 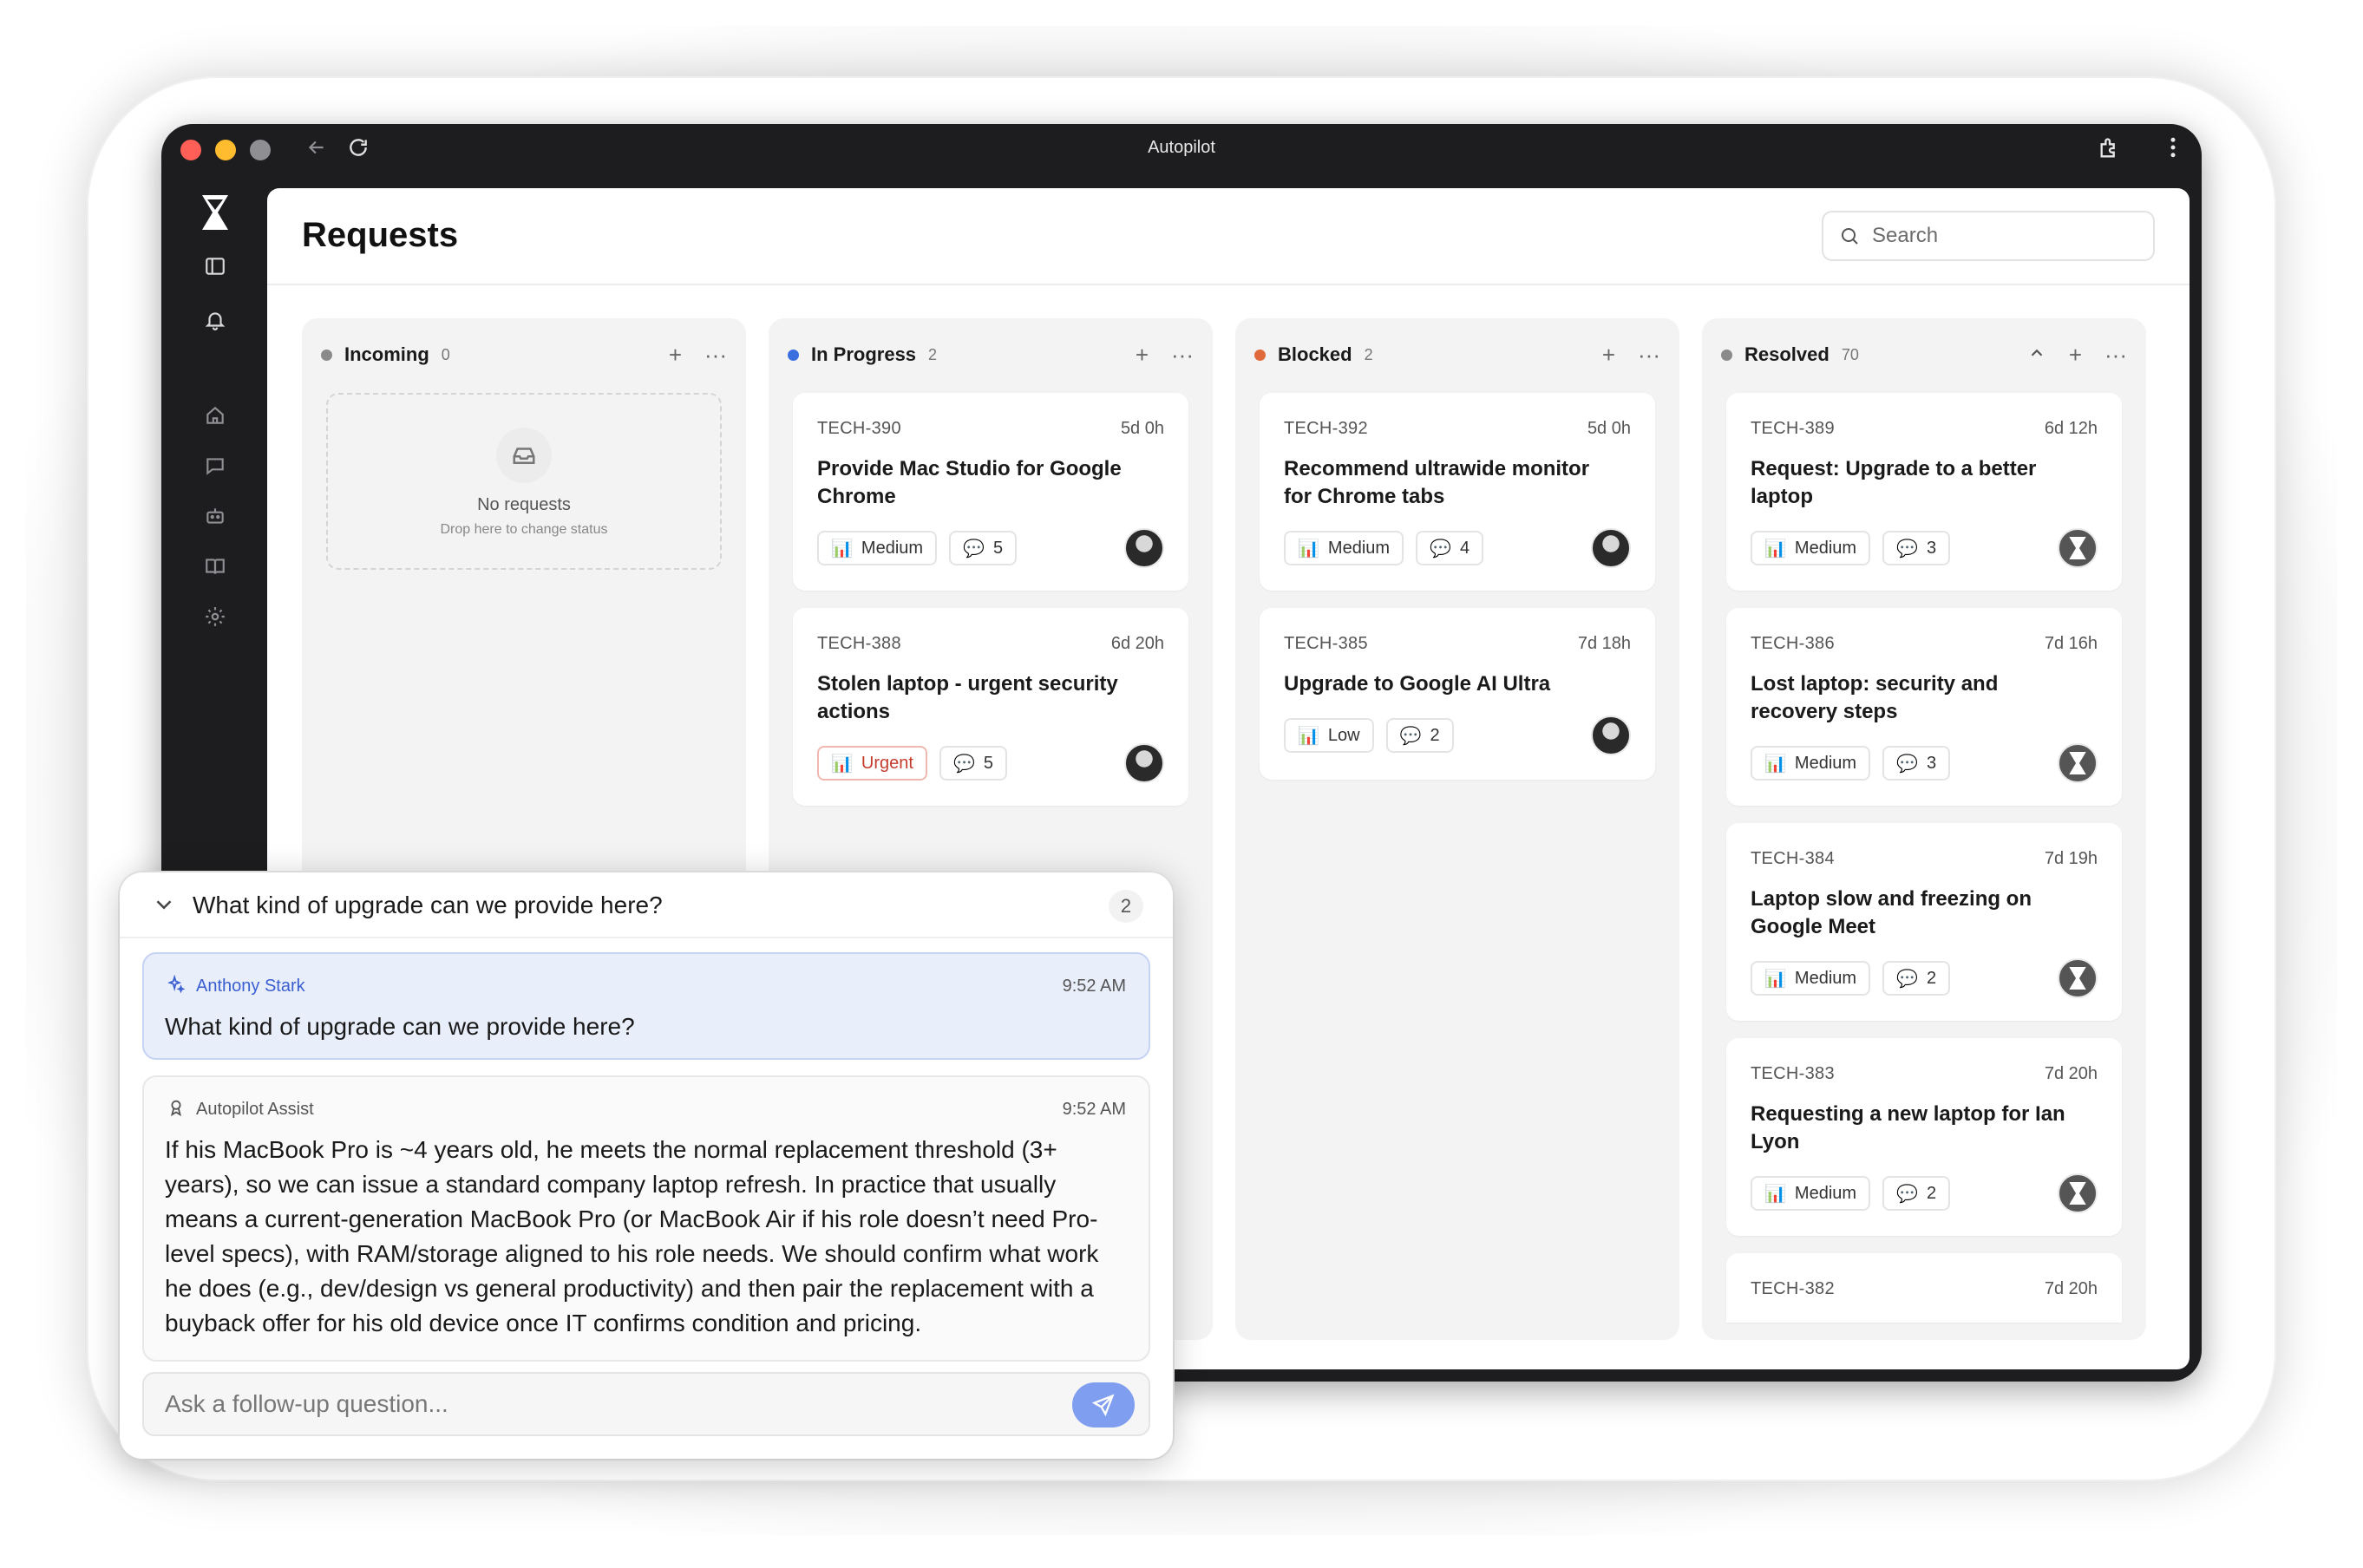 I want to click on title-bar: Autopilot, so click(x=1181, y=150).